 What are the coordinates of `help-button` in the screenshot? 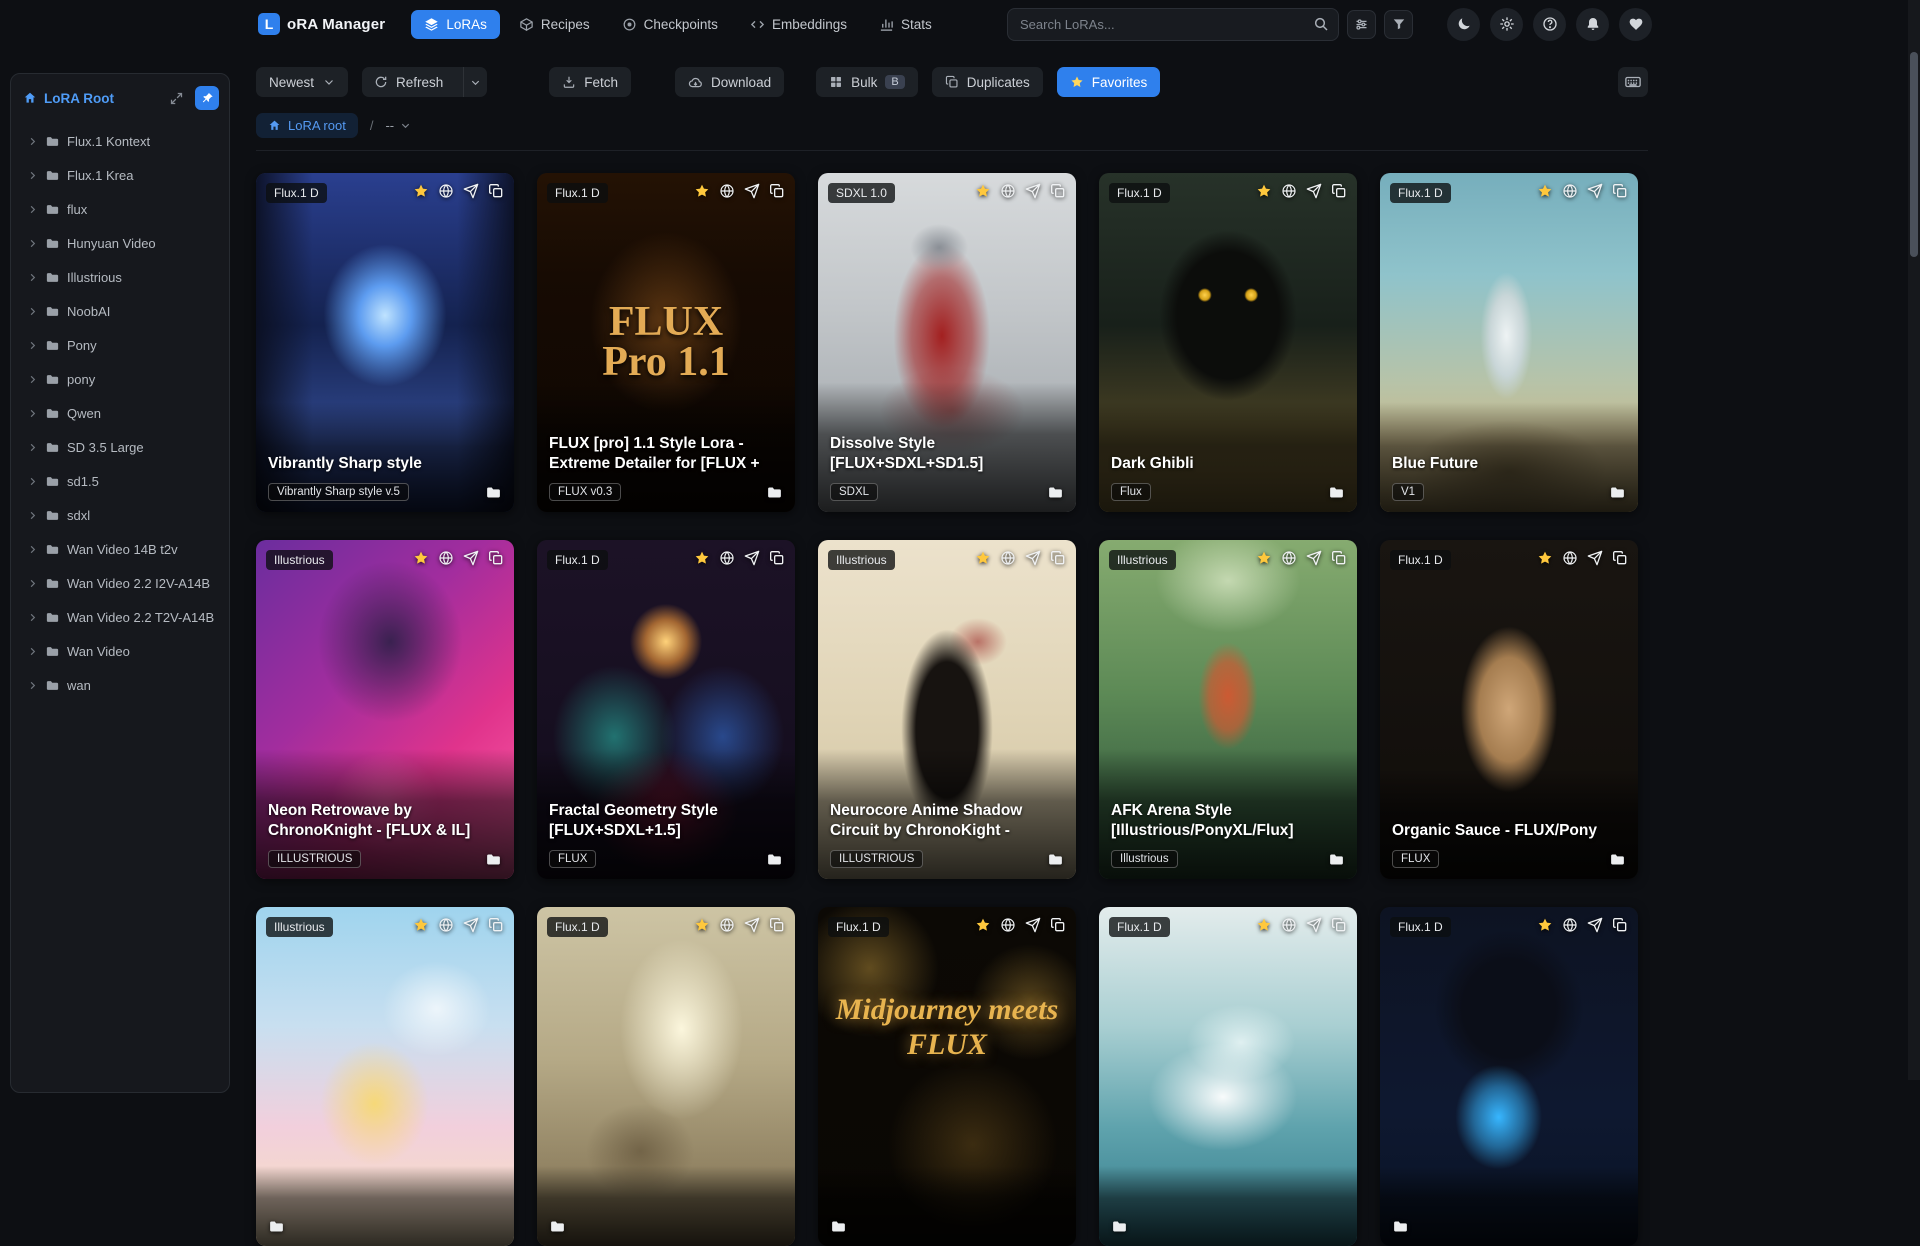 It's located at (1549, 24).